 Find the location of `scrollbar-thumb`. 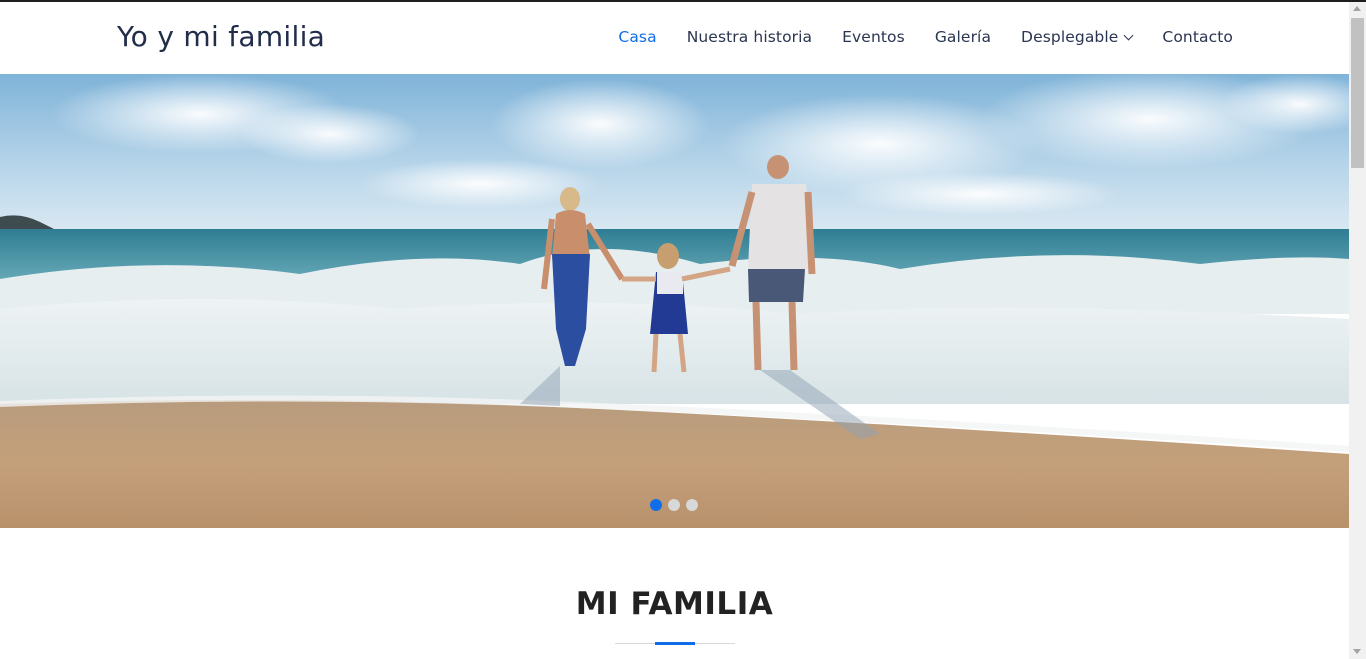

scrollbar-thumb is located at coordinates (1357, 93).